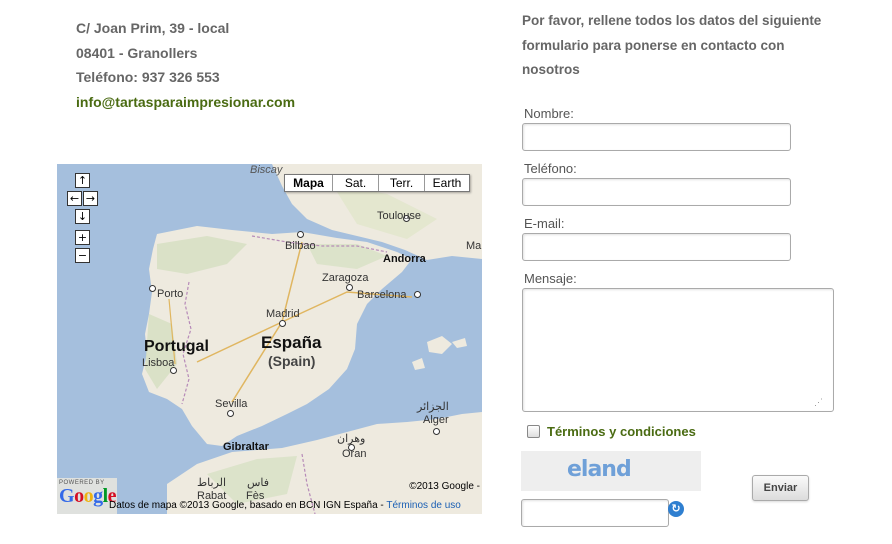 This screenshot has height=544, width=892. Describe the element at coordinates (137, 52) in the screenshot. I see `address-city: 08401 - Granollers` at that location.